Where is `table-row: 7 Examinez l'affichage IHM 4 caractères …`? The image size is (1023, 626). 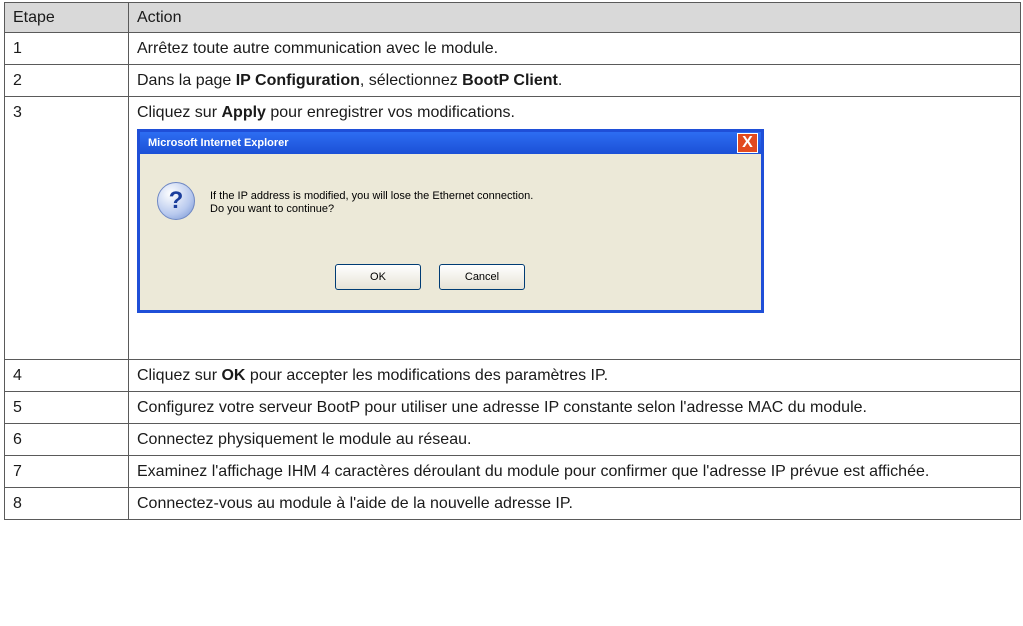 table-row: 7 Examinez l'affichage IHM 4 caractères … is located at coordinates (512, 471).